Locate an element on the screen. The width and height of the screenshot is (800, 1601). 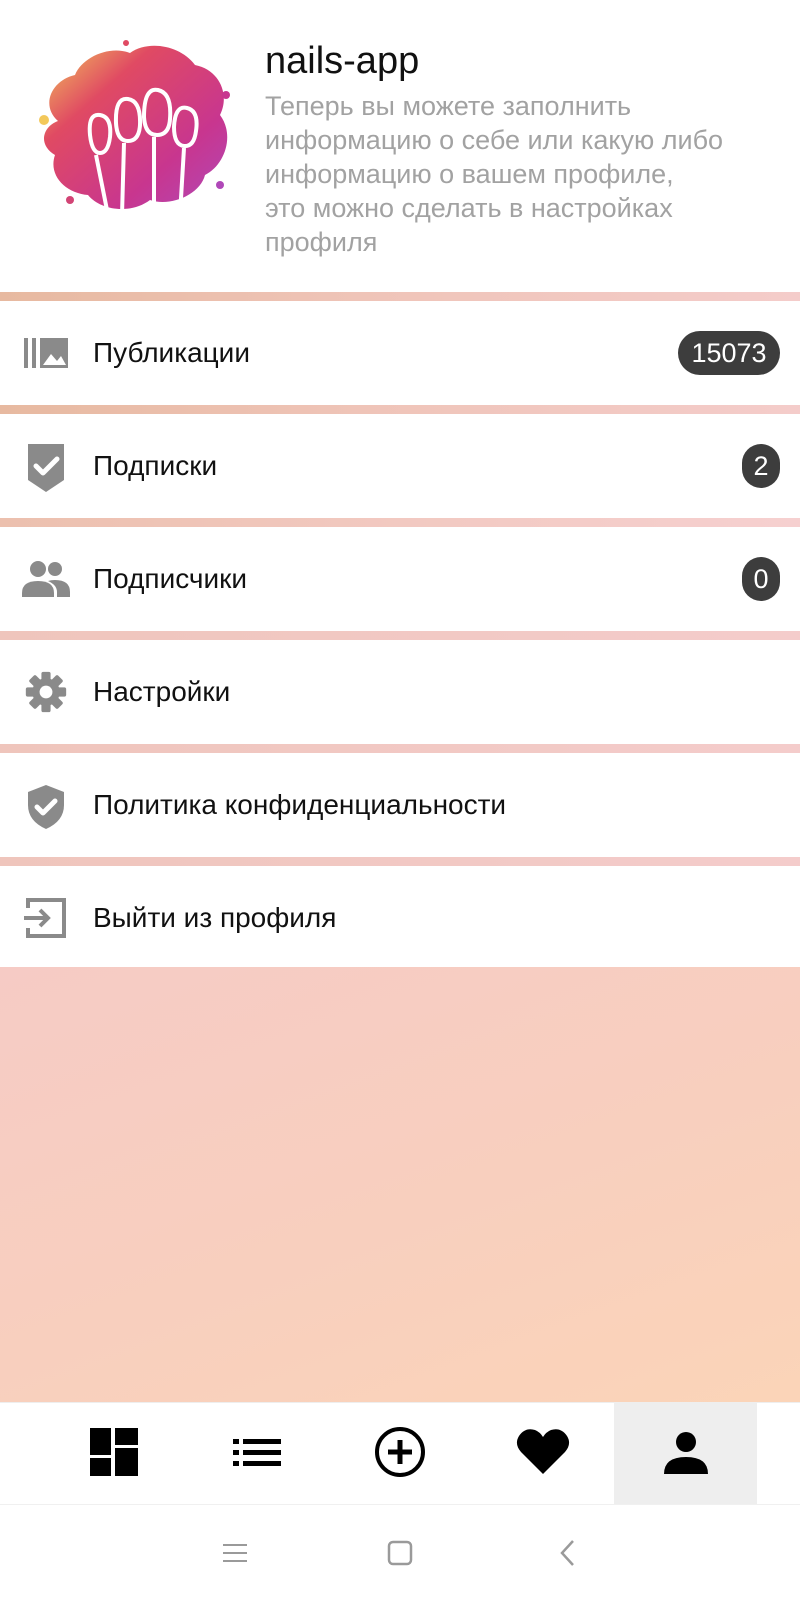
menu-item-label: Подписки is located at coordinates (155, 465).